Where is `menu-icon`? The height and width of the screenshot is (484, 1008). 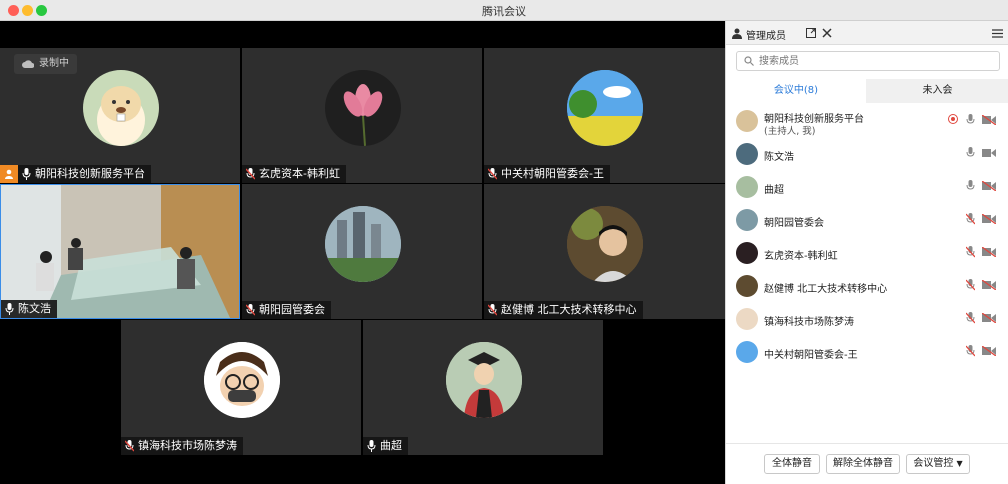
menu-icon is located at coordinates (997, 33).